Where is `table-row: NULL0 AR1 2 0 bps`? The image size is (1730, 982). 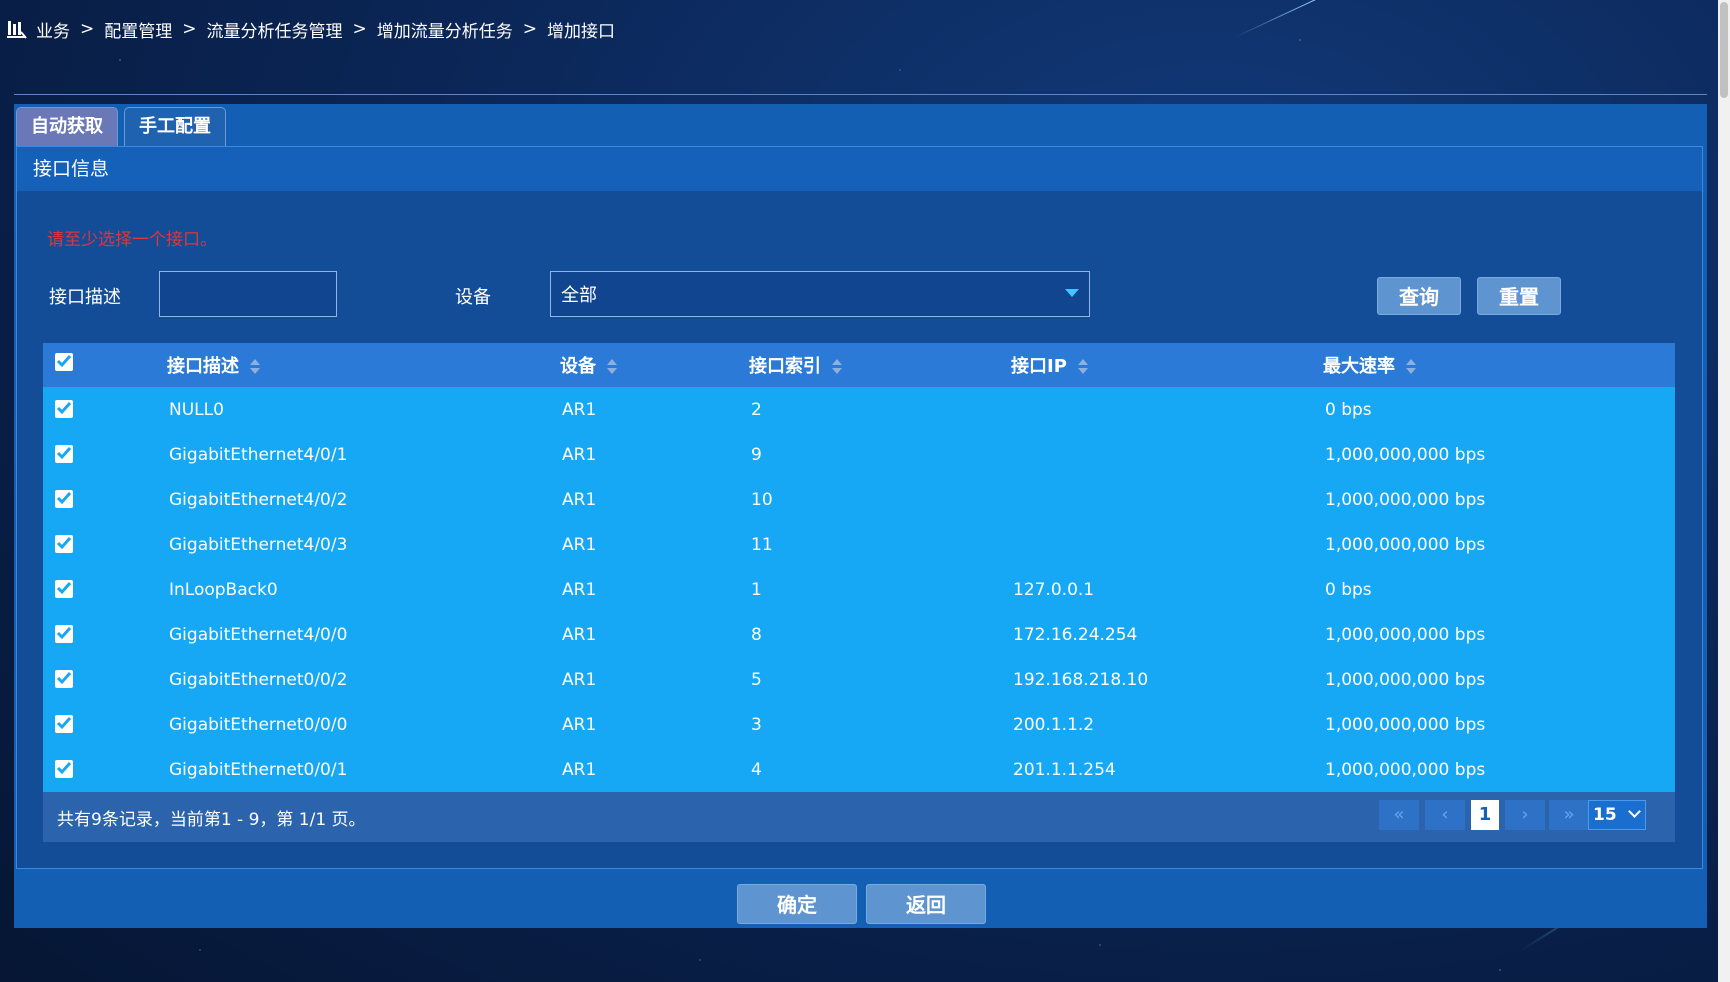 table-row: NULL0 AR1 2 0 bps is located at coordinates (859, 409).